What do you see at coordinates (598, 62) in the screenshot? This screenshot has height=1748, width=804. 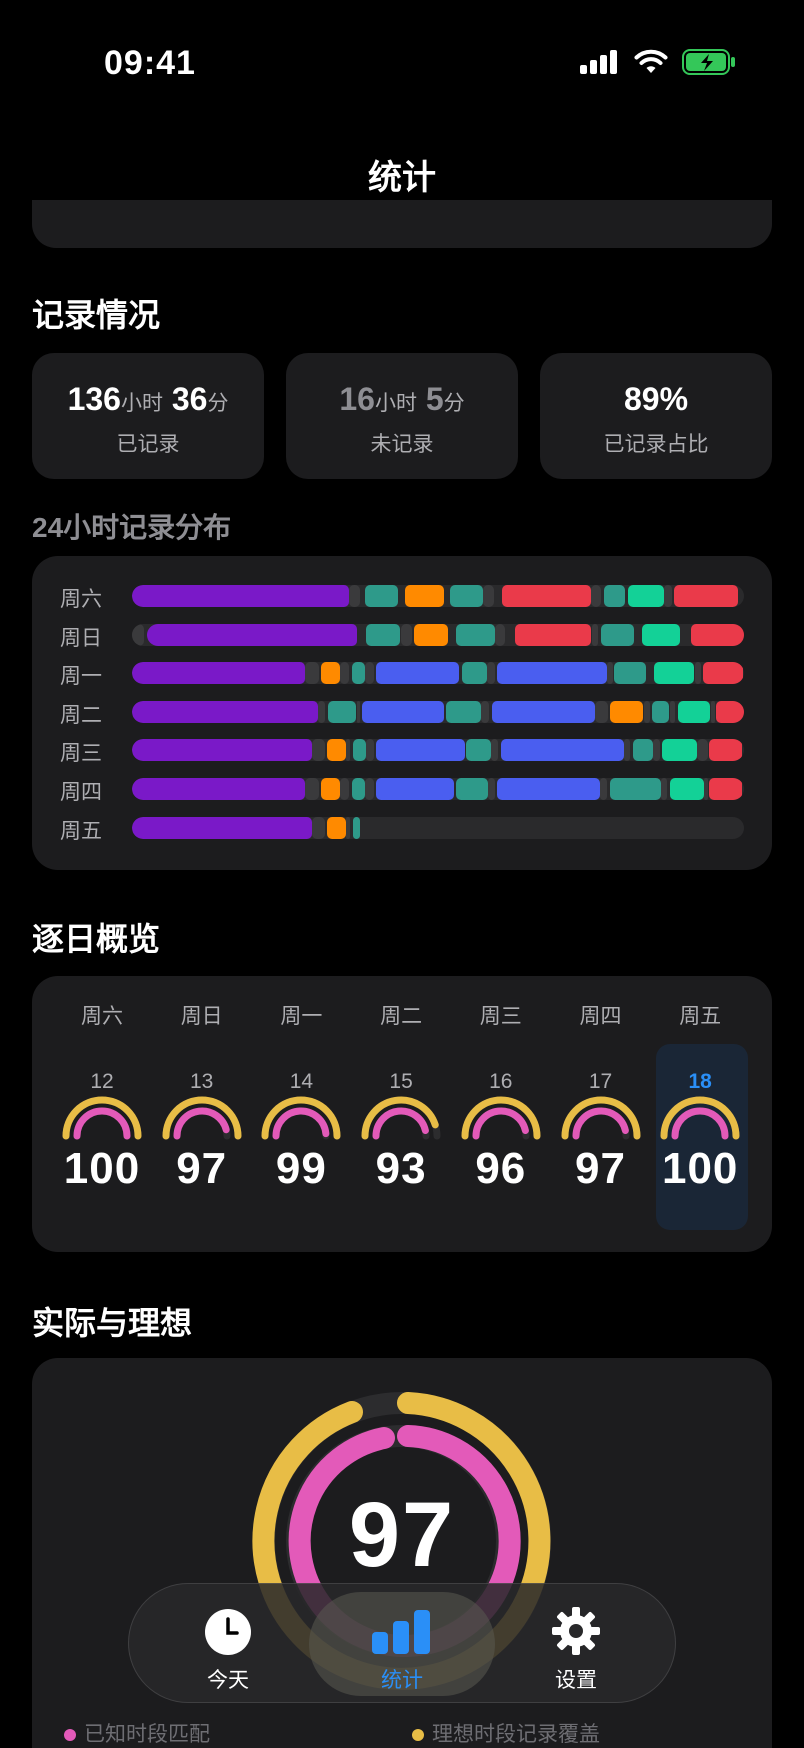 I see `cellular-signal-icon` at bounding box center [598, 62].